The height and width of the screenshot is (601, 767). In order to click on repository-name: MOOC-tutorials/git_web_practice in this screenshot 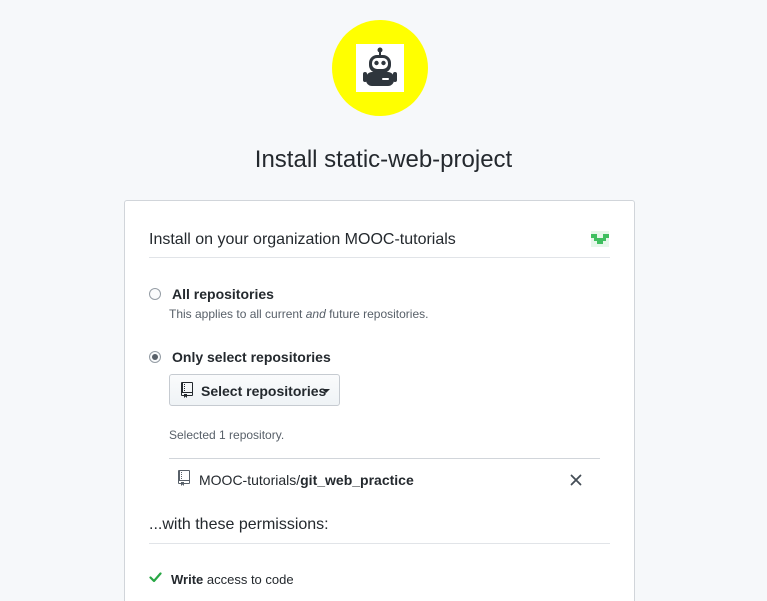, I will do `click(306, 480)`.